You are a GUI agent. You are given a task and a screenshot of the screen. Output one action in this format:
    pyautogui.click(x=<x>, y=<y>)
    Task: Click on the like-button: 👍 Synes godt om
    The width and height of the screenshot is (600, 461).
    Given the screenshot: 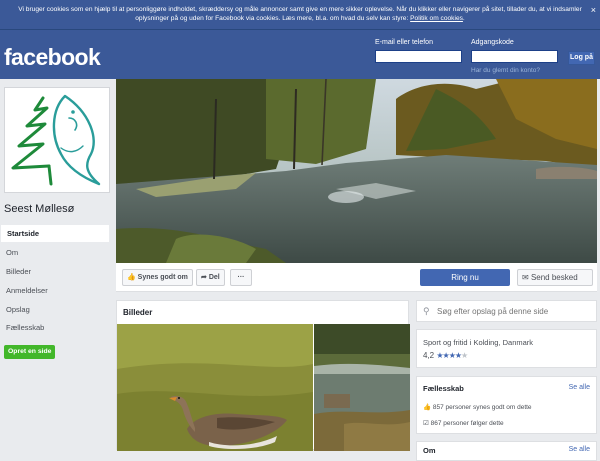 What is the action you would take?
    pyautogui.click(x=157, y=277)
    